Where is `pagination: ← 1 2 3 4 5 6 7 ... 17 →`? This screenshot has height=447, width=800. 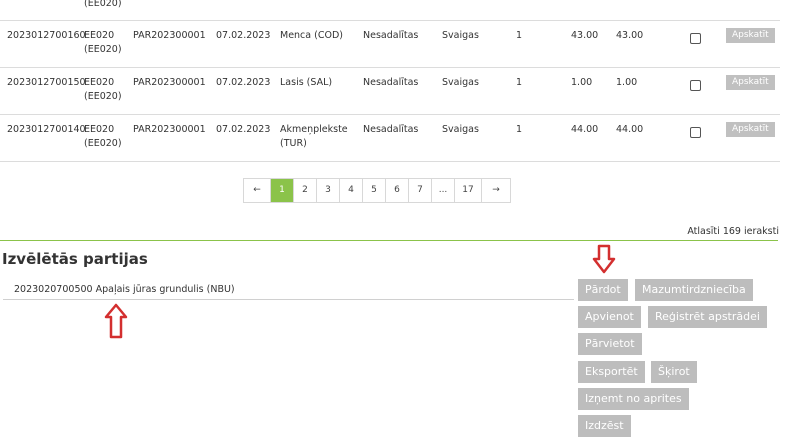
pagination: ← 1 2 3 4 5 6 7 ... 17 → is located at coordinates (377, 190).